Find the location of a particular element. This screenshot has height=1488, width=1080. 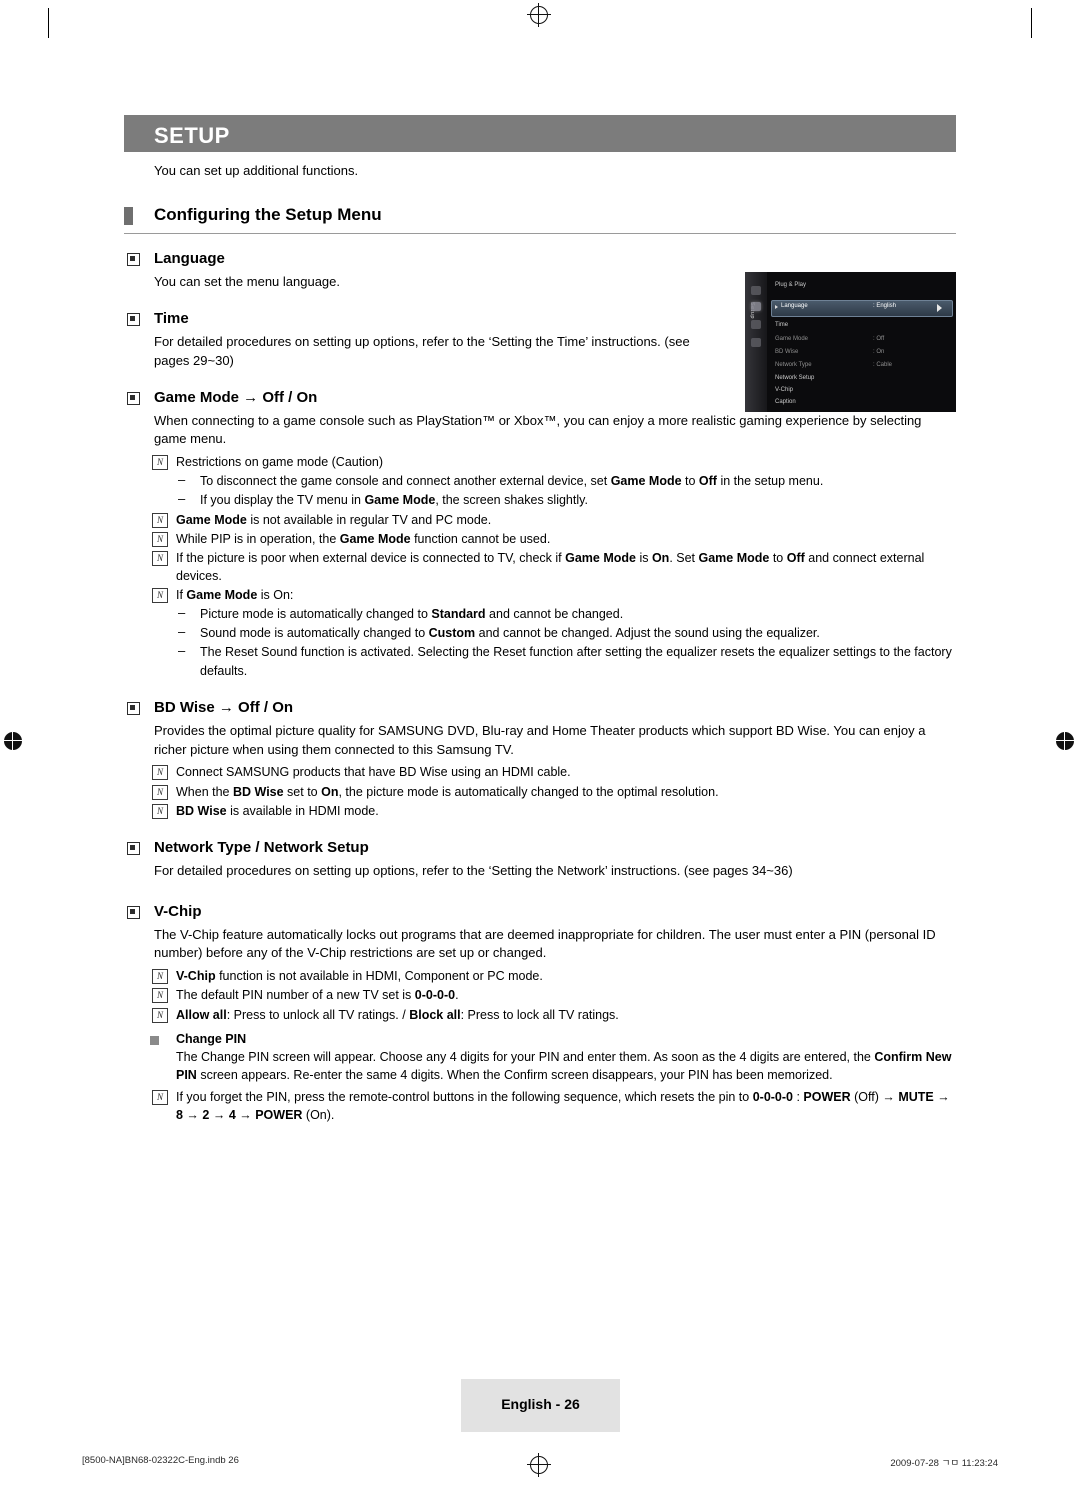

registration-mark-top is located at coordinates (539, 15).